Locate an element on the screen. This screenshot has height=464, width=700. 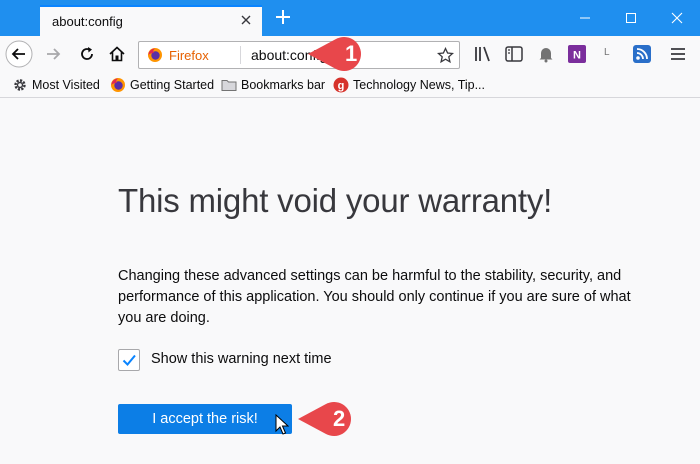
show-warning-checkbox is located at coordinates (129, 360).